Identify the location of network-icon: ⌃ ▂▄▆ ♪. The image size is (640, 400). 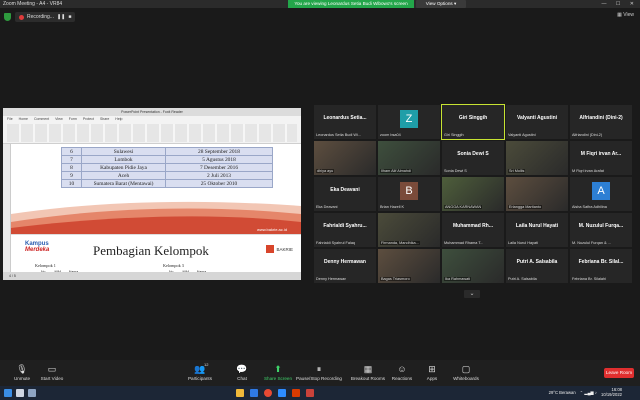
(588, 392).